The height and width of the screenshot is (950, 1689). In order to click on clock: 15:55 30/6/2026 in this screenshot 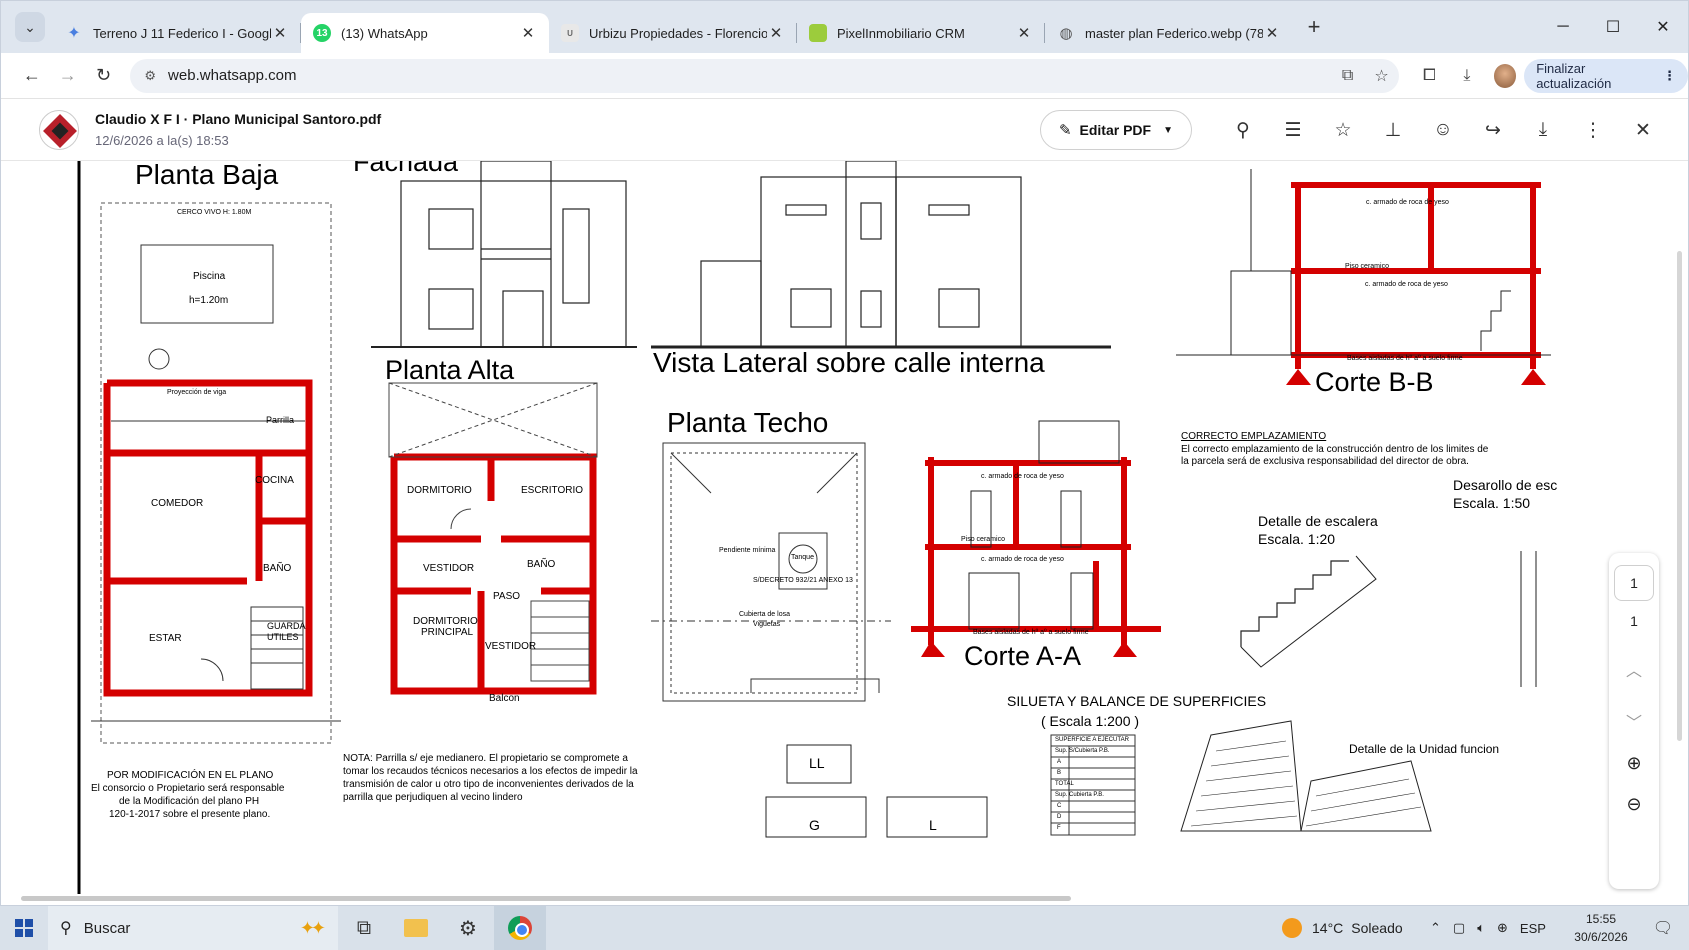, I will do `click(1601, 928)`.